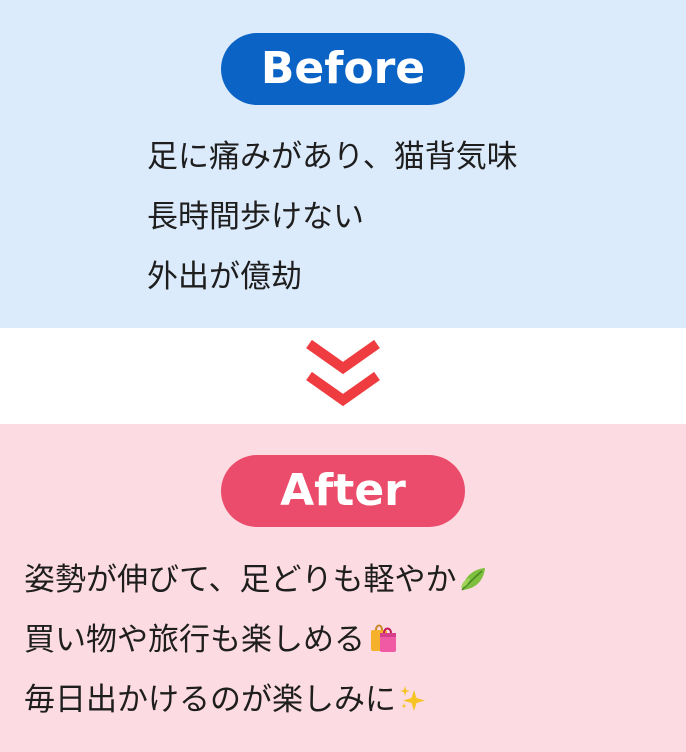  What do you see at coordinates (224, 277) in the screenshot?
I see `before-item: 外出が億劫` at bounding box center [224, 277].